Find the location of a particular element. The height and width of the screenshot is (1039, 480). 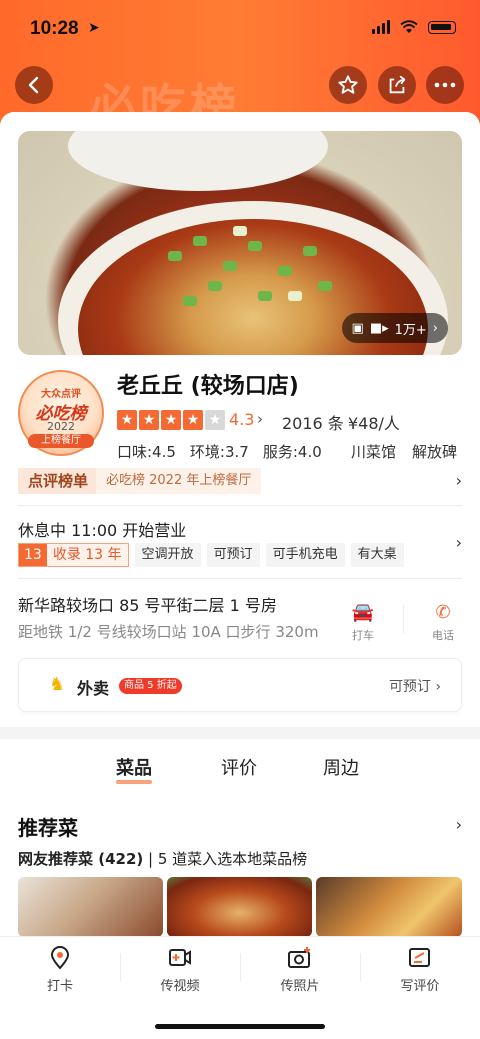

video-icon: ■▸ is located at coordinates (379, 328).